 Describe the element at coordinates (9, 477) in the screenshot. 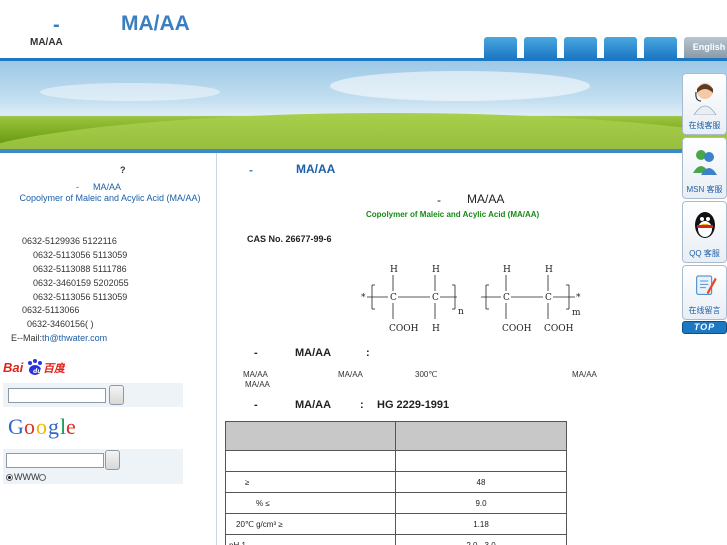

I see `radio-www` at that location.